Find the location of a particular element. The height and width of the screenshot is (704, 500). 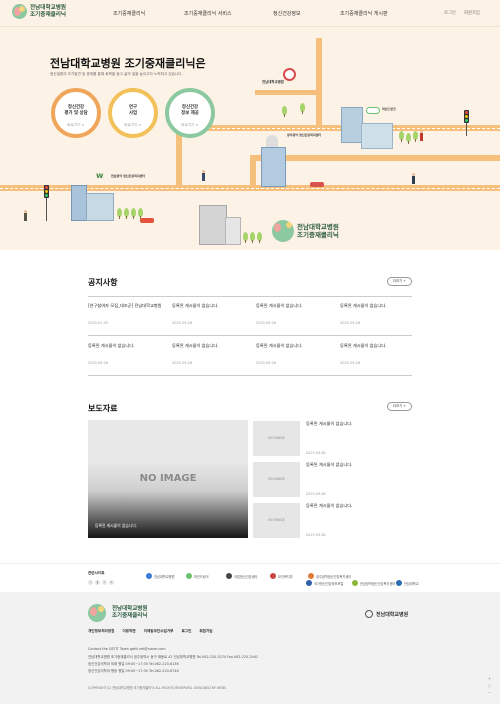

notice-title: 공지사항 is located at coordinates (103, 282).